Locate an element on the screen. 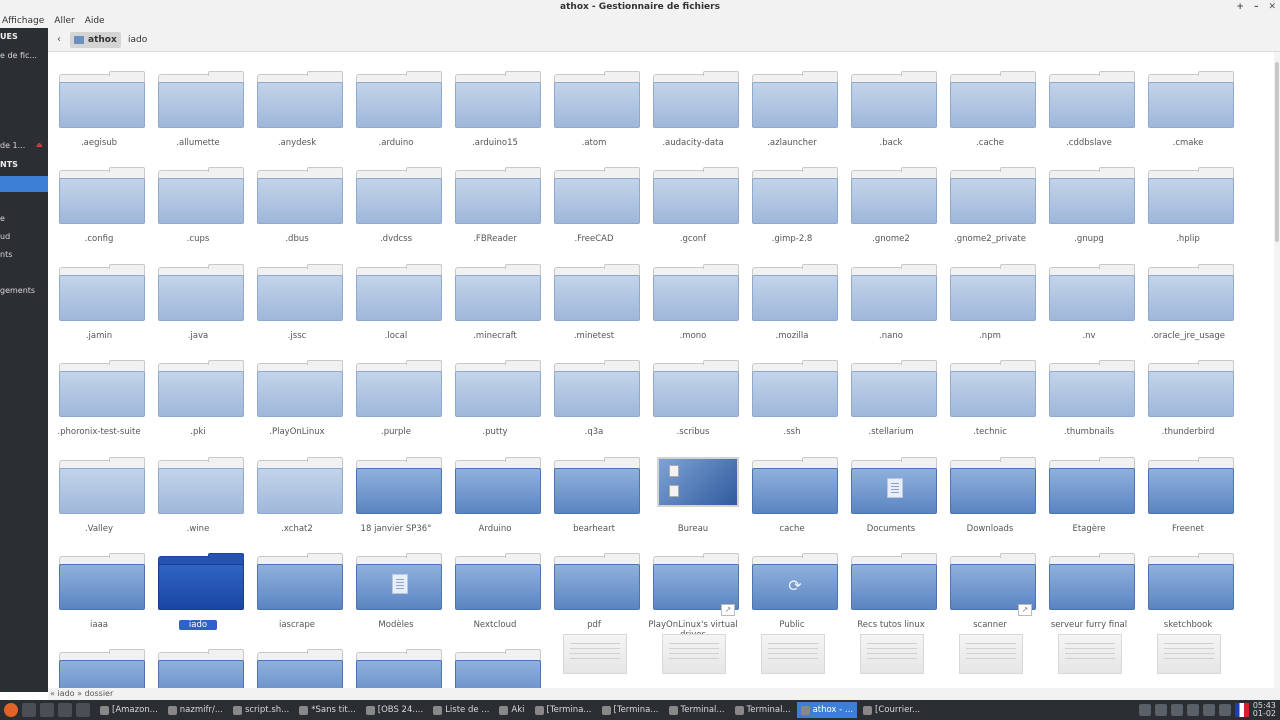  folder-item: .oracle_jre_usage is located at coordinates (1188, 294).